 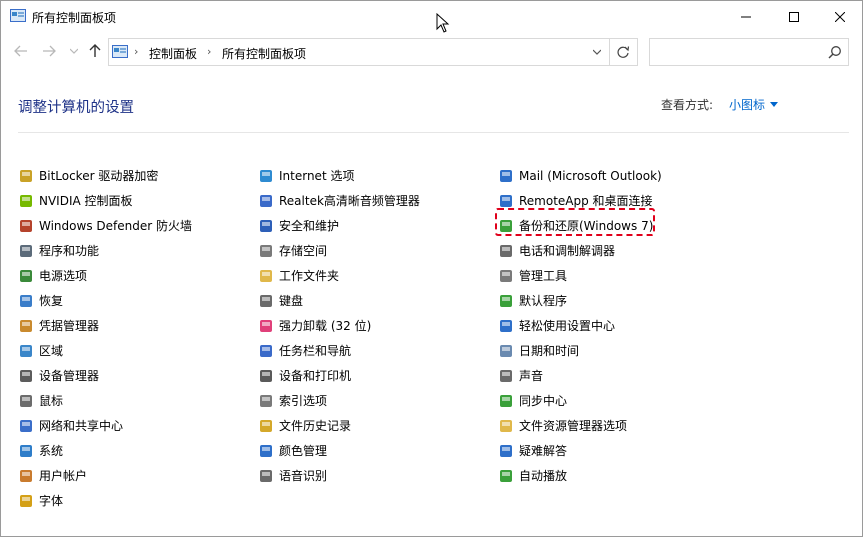 I want to click on item-label: NVIDIA 控制面板, so click(x=86, y=200).